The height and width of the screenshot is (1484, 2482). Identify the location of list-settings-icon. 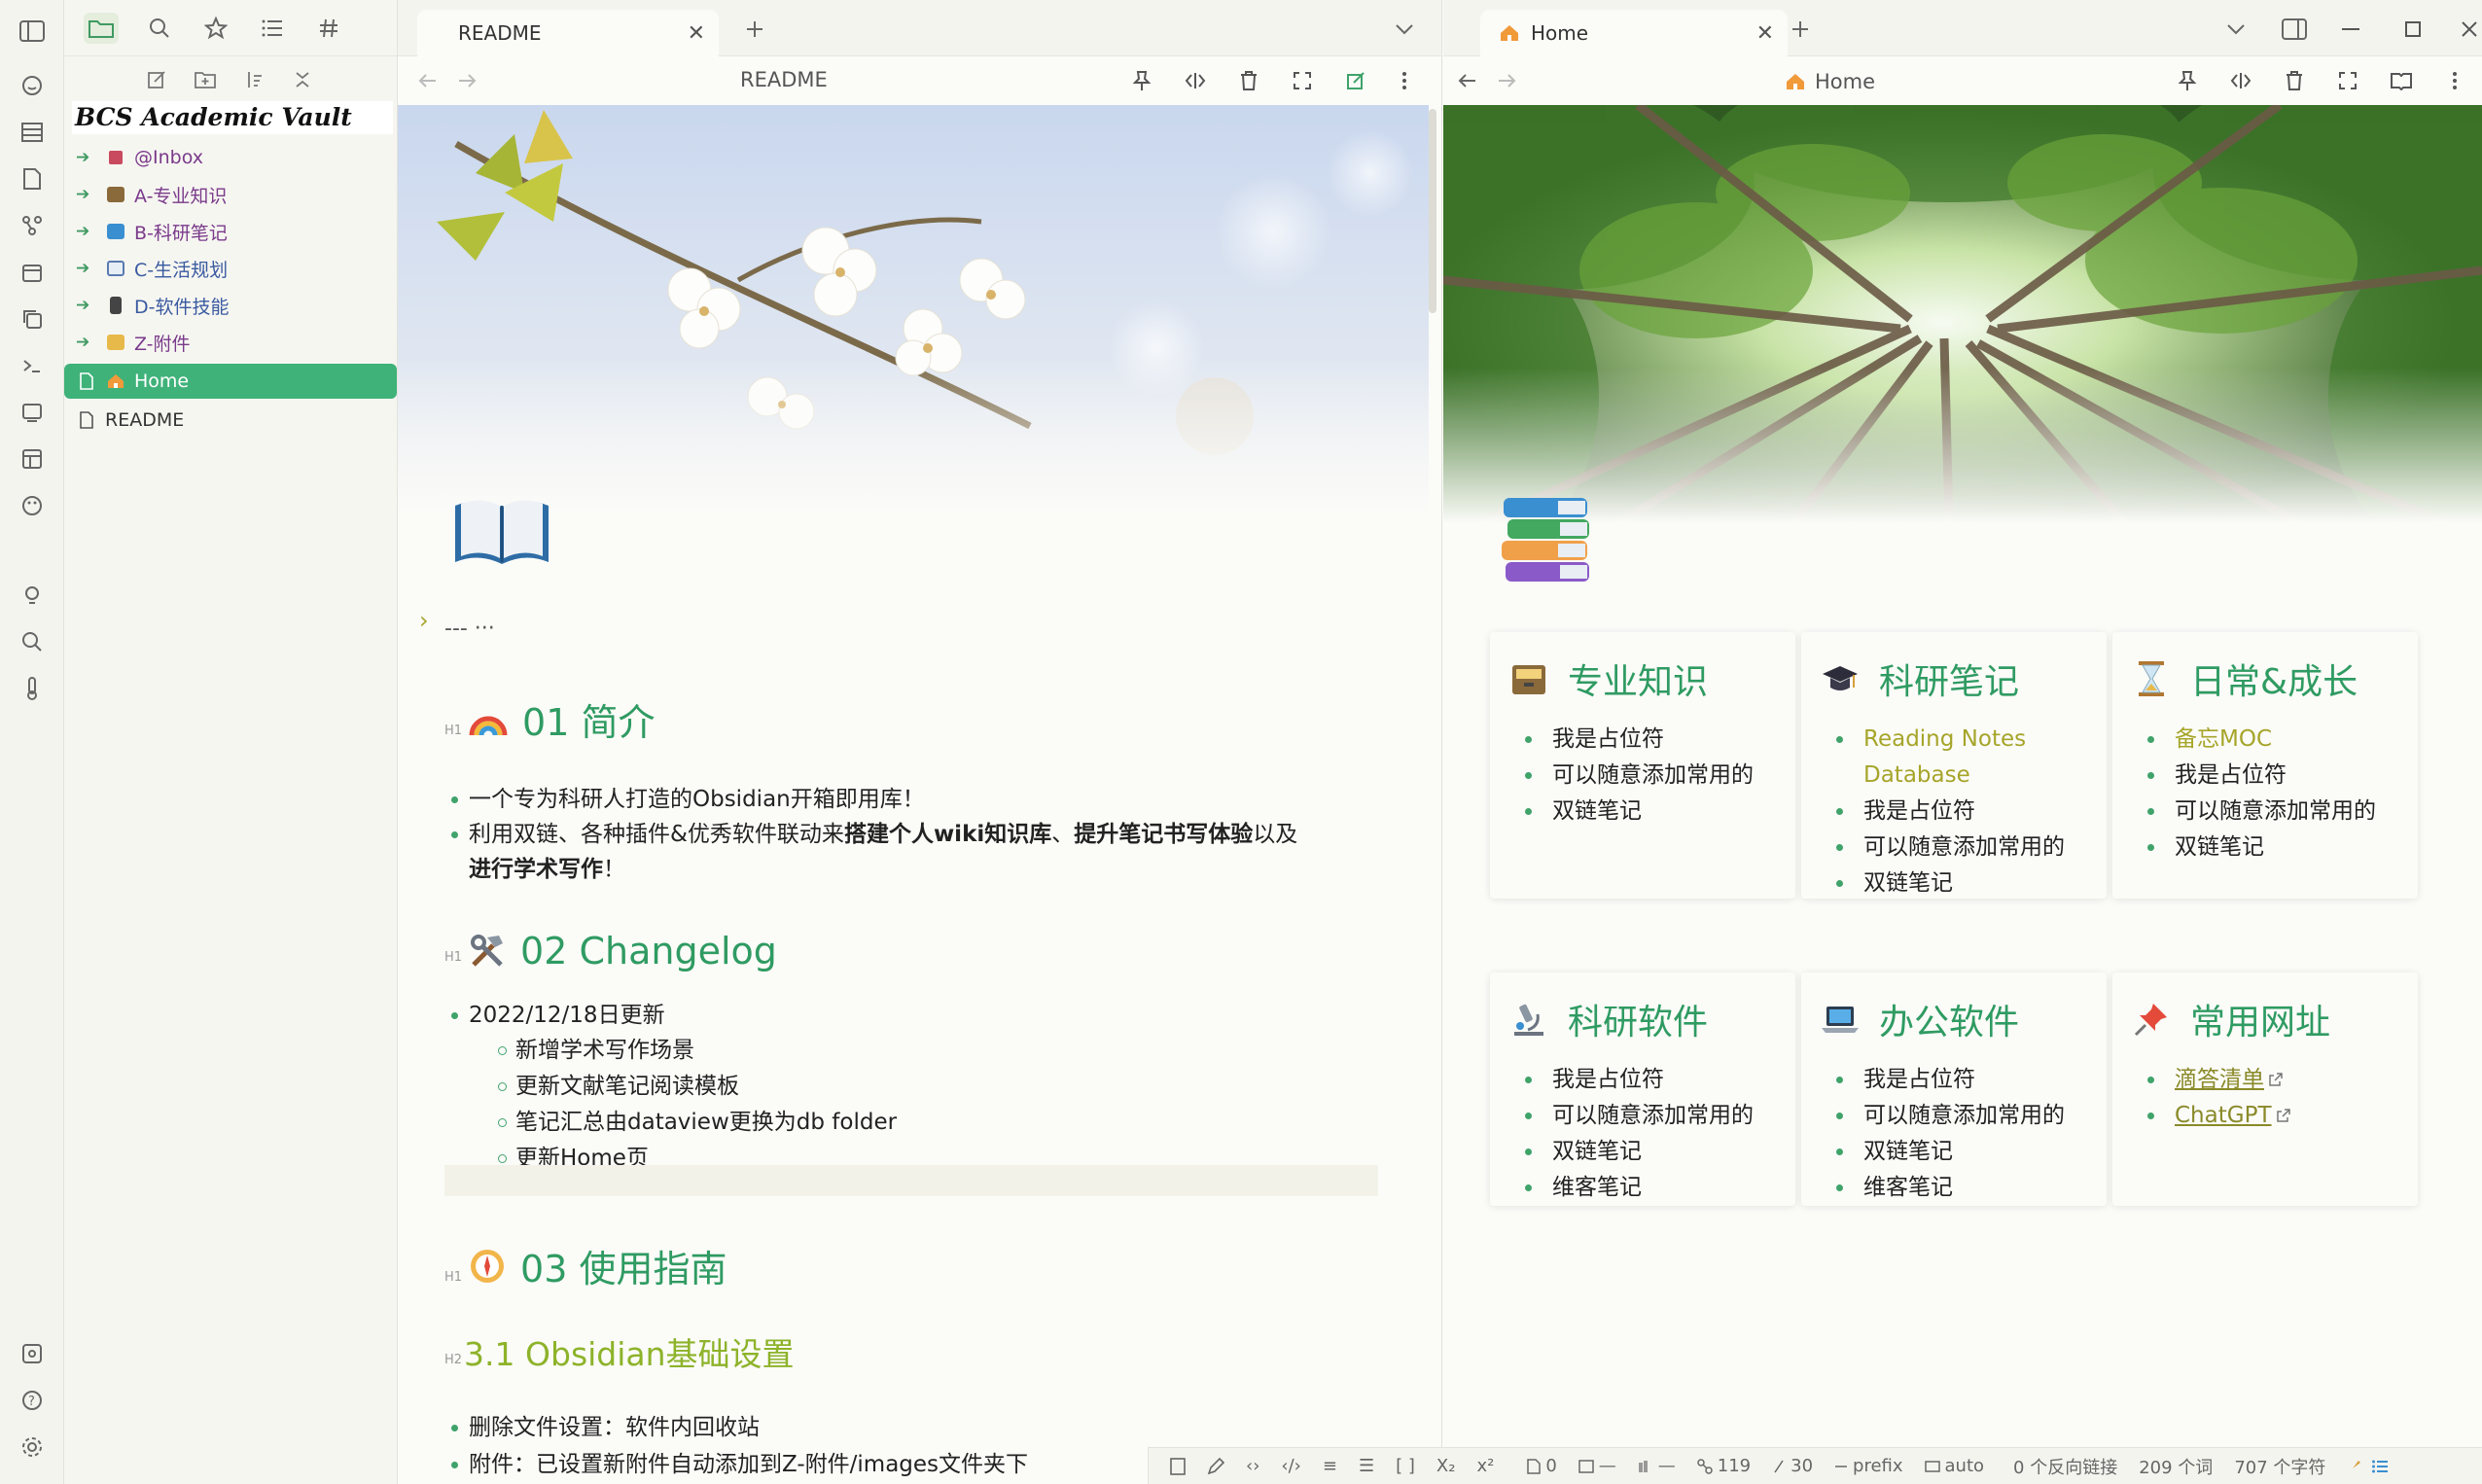
(2380, 1467).